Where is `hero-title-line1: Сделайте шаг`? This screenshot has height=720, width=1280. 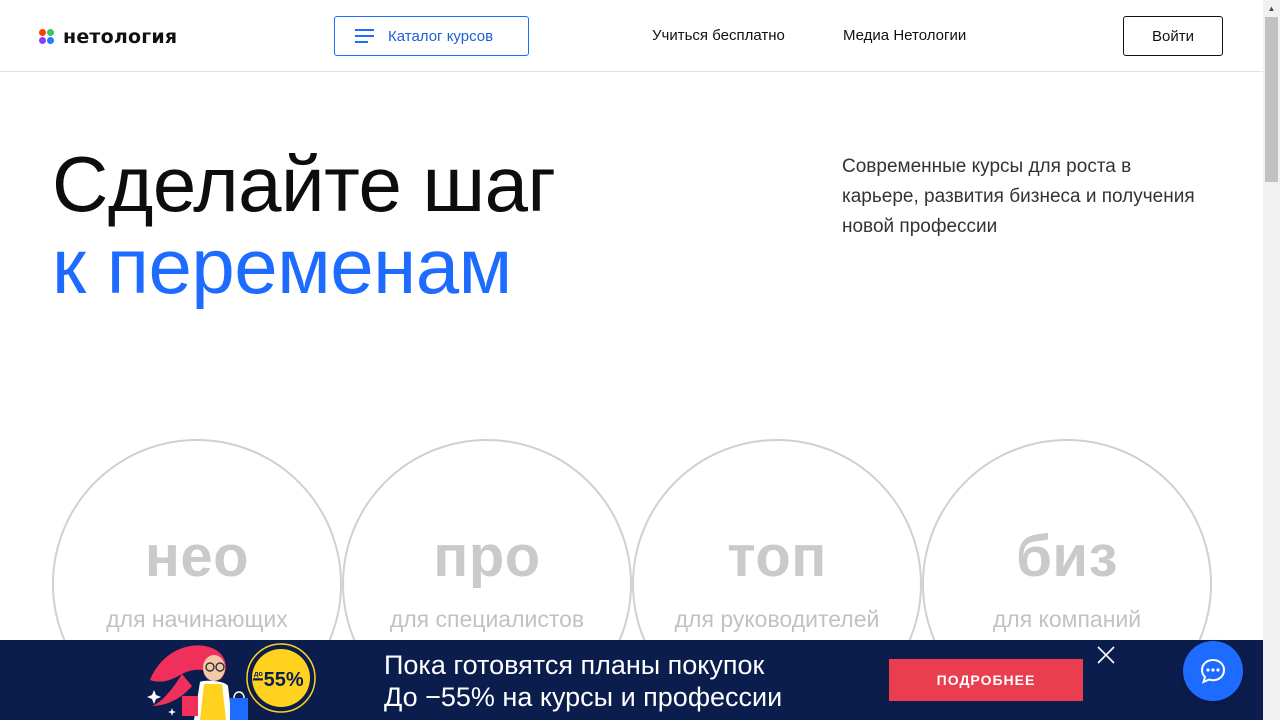 hero-title-line1: Сделайте шаг is located at coordinates (304, 184).